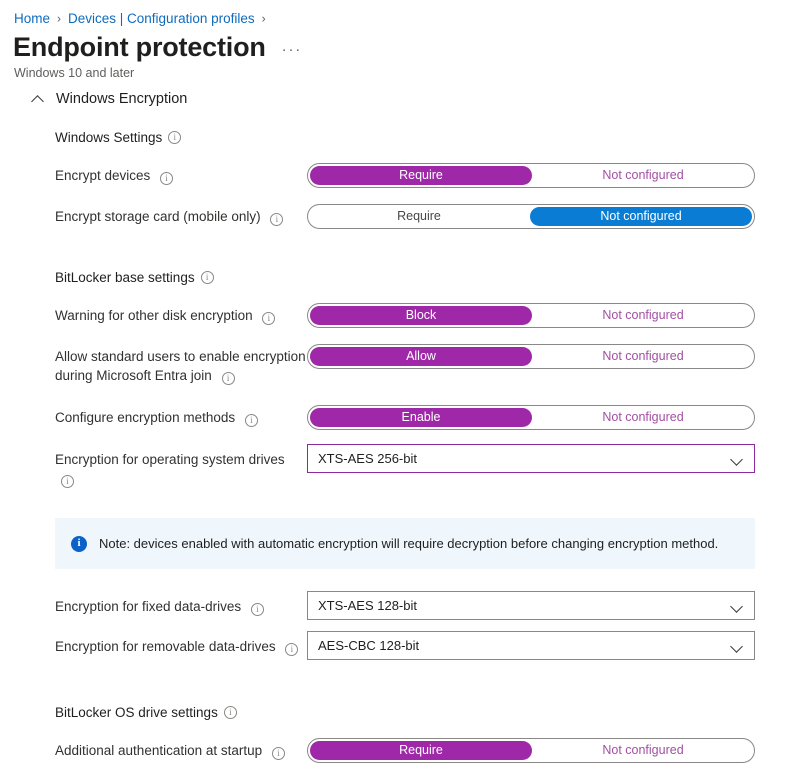 The height and width of the screenshot is (778, 812). I want to click on page-header: Endpoint protection ···, so click(406, 47).